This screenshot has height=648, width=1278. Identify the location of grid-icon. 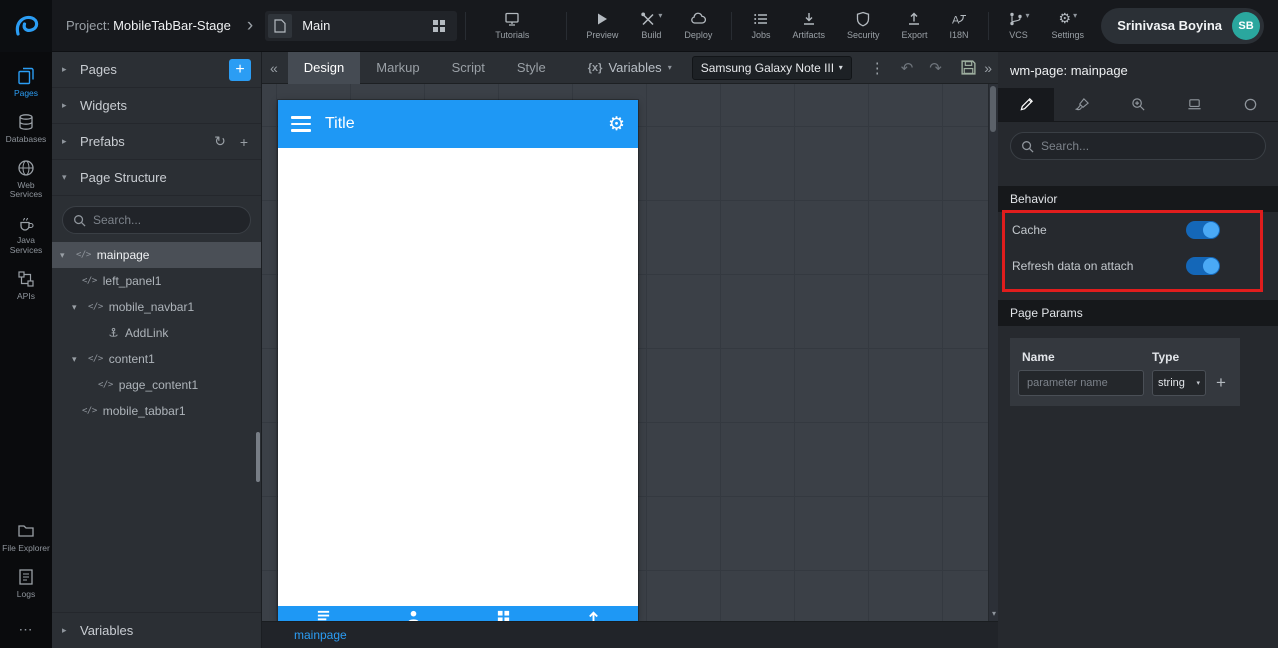
(439, 26).